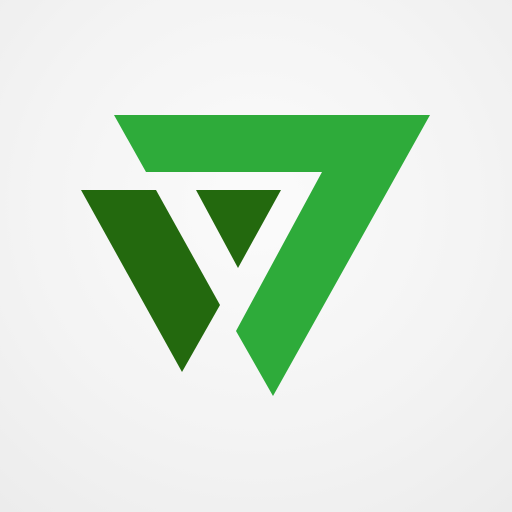  I want to click on logo-dark-green-inner-triangle, so click(238, 229).